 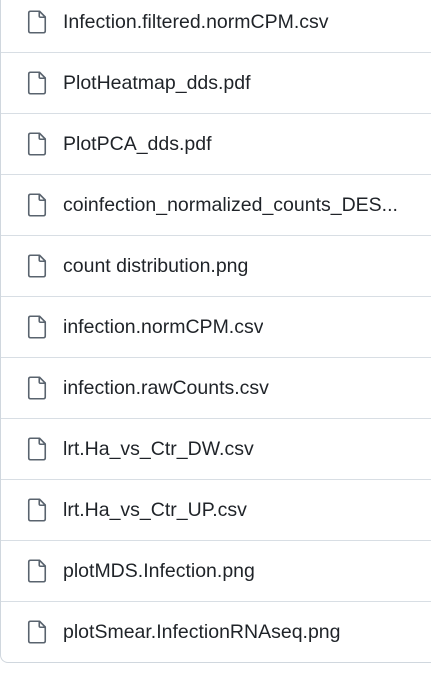 I want to click on file-row: infection.normCPM.csv, so click(x=216, y=327).